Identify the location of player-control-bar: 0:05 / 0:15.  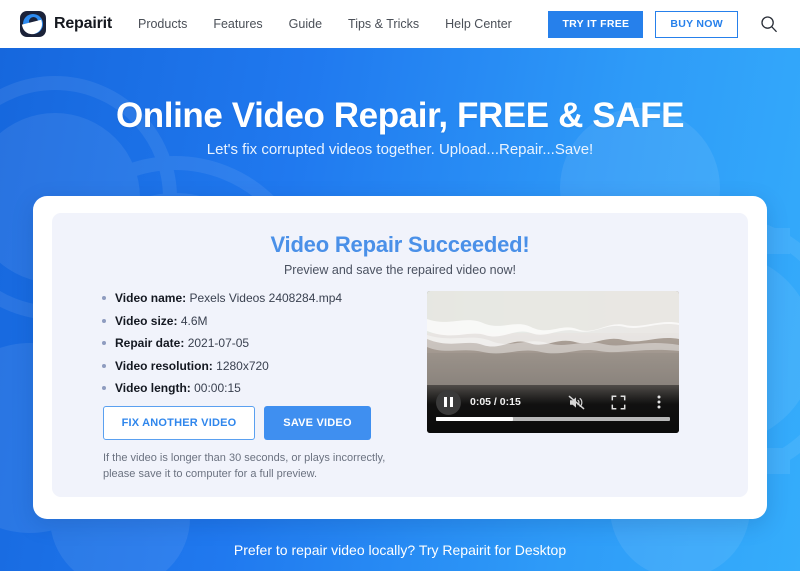
(553, 409).